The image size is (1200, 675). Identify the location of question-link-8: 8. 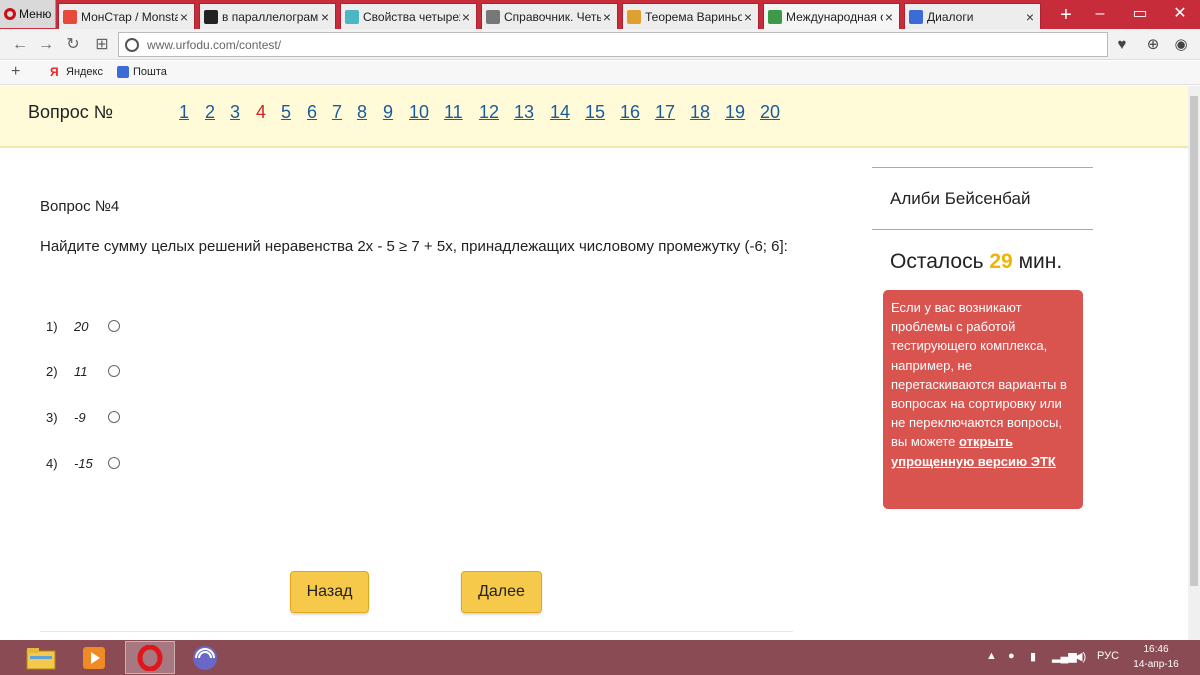
(362, 112).